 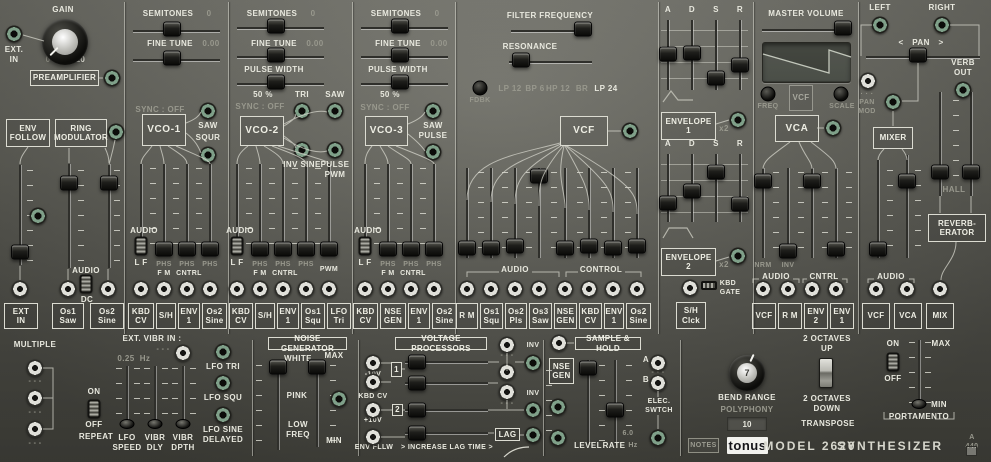 I want to click on vco3-semitones-handle, so click(x=400, y=26).